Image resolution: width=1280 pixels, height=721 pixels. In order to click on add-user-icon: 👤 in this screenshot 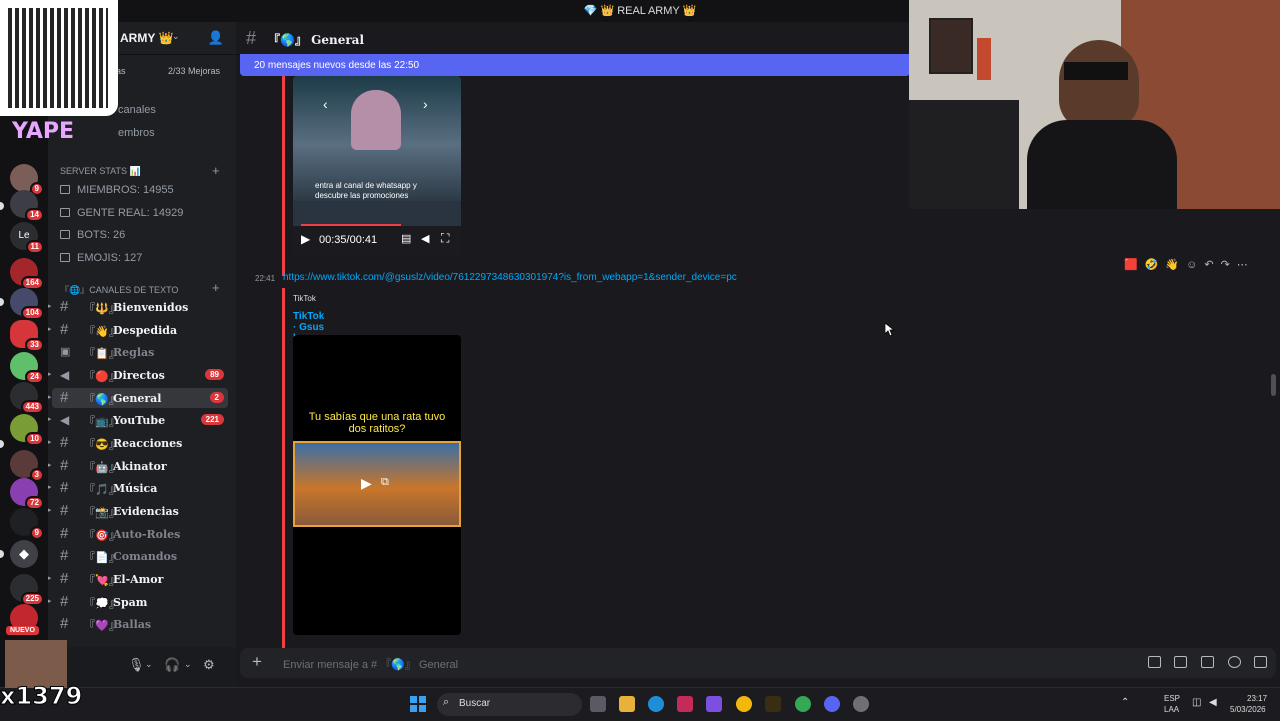, I will do `click(216, 38)`.